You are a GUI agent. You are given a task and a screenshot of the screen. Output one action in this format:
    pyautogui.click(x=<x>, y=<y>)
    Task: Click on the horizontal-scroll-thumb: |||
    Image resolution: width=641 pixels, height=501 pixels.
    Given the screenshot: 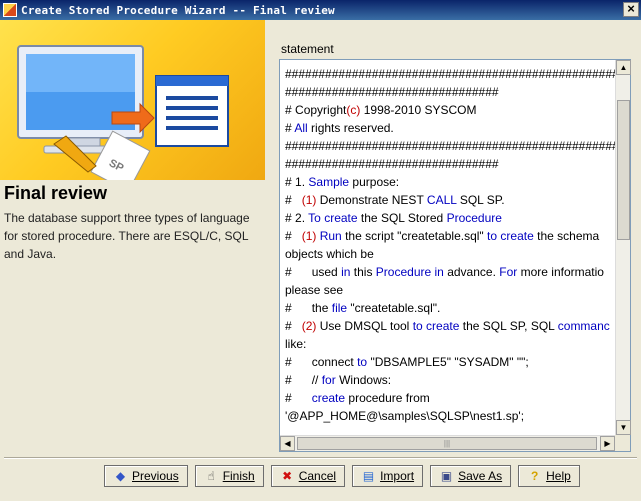 What is the action you would take?
    pyautogui.click(x=447, y=443)
    